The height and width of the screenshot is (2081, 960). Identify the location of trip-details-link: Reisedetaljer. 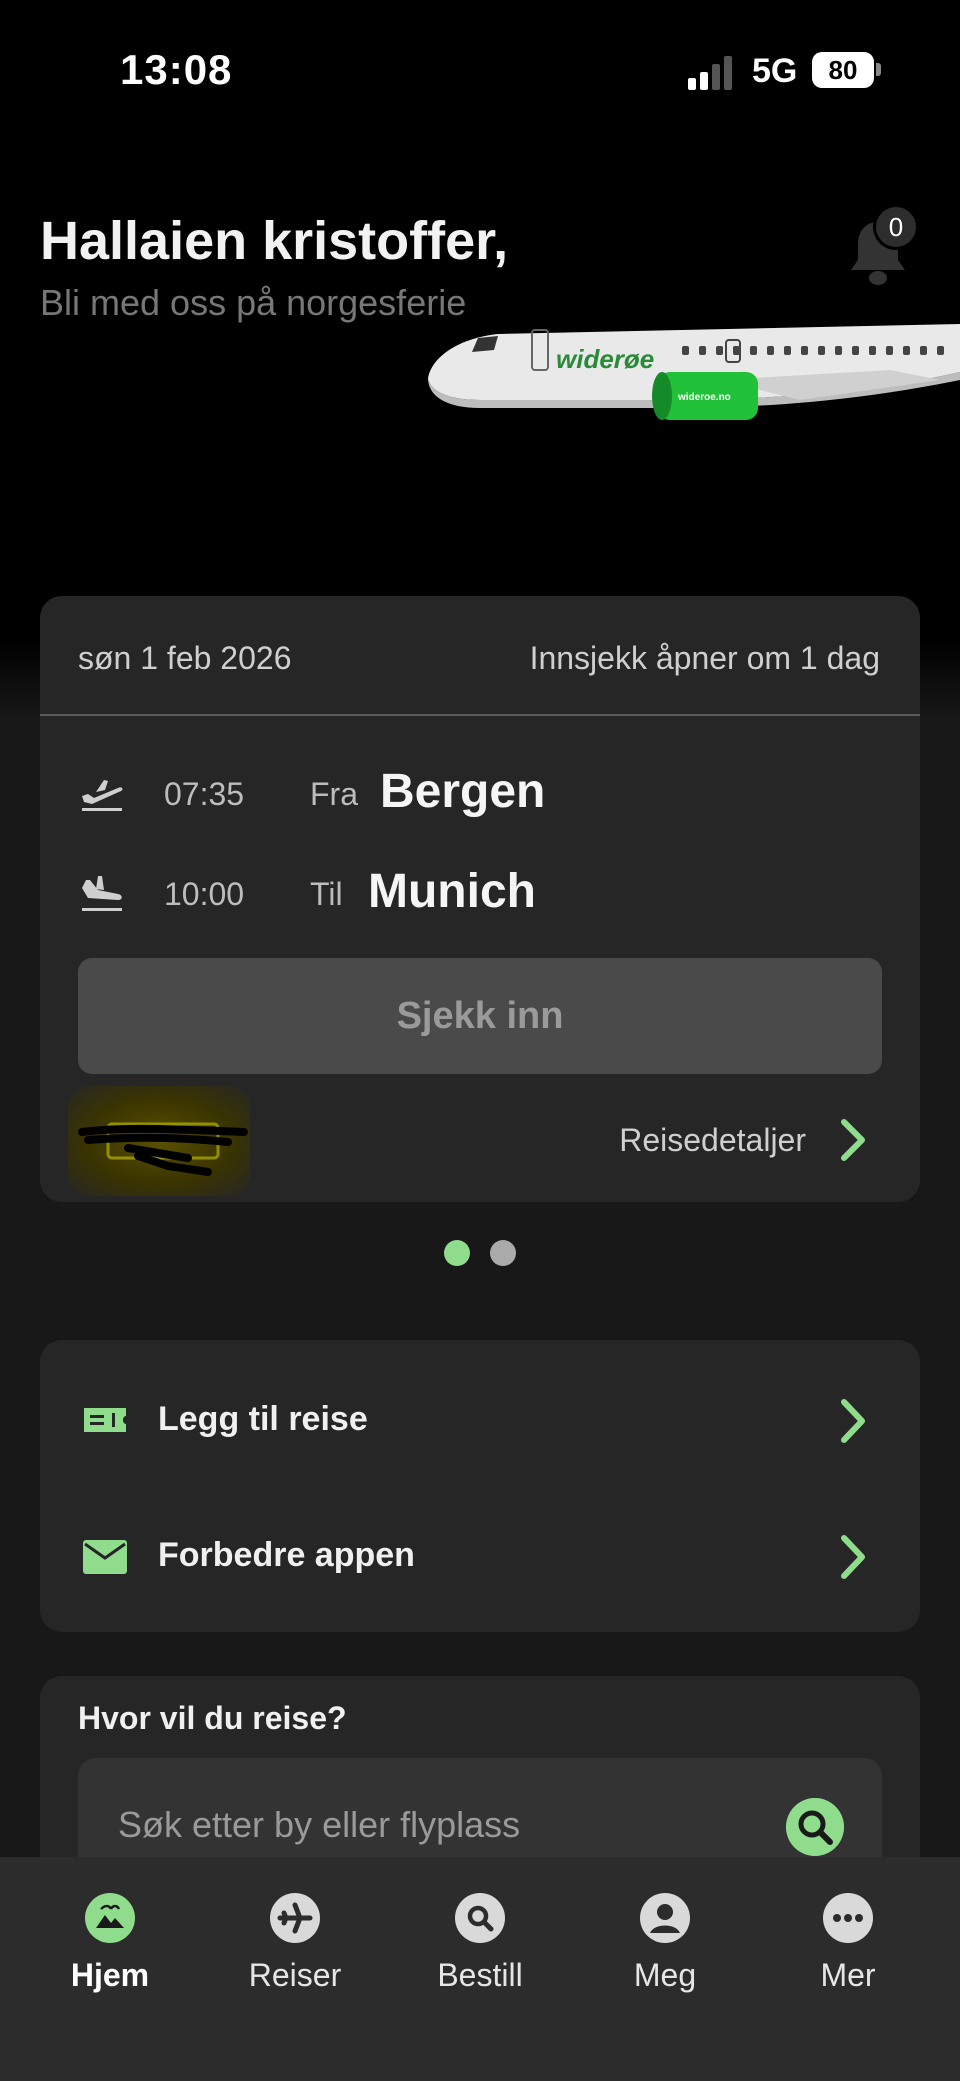
(720, 1141).